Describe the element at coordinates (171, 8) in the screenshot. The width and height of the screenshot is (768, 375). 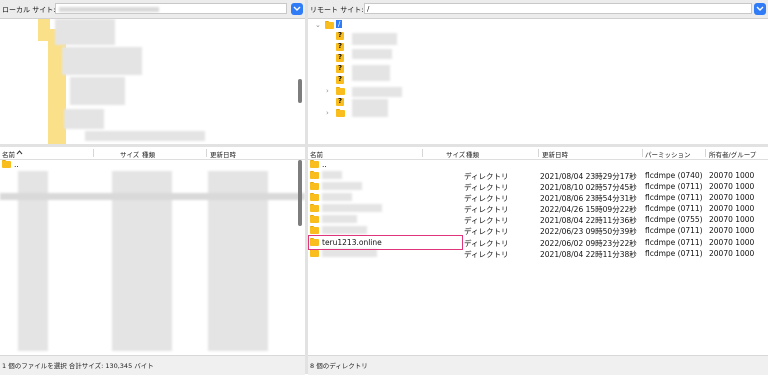
I see `local-site-path-input` at that location.